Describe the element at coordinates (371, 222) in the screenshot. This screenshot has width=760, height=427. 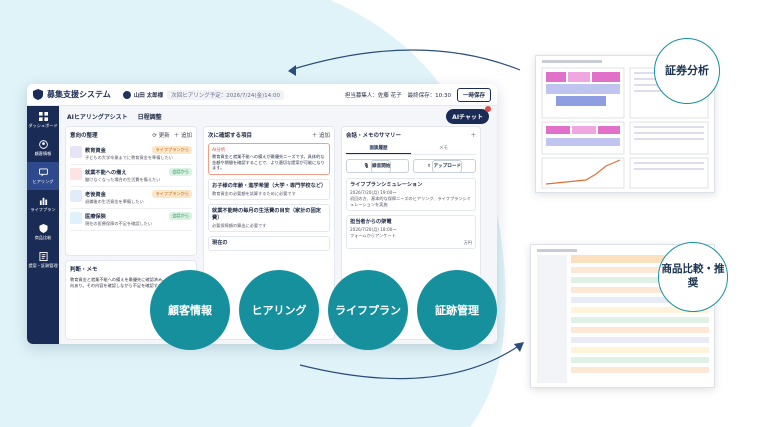
I see `card-title: 担当者からの架電` at that location.